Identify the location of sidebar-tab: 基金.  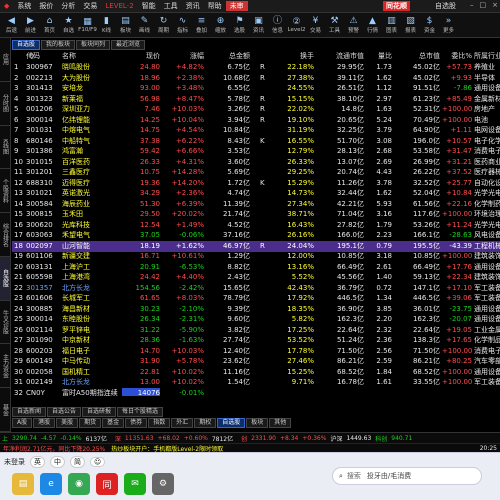
(5, 410).